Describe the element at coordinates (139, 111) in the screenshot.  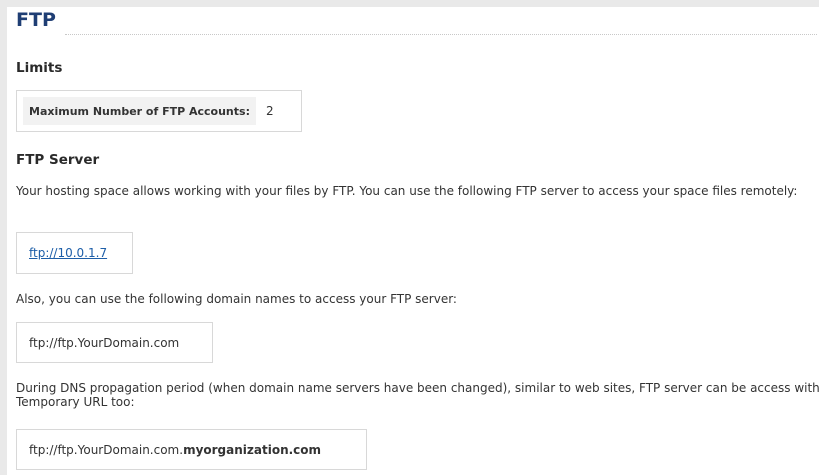
I see `max-accounts-label: Maximum Number of FTP Accounts:` at that location.